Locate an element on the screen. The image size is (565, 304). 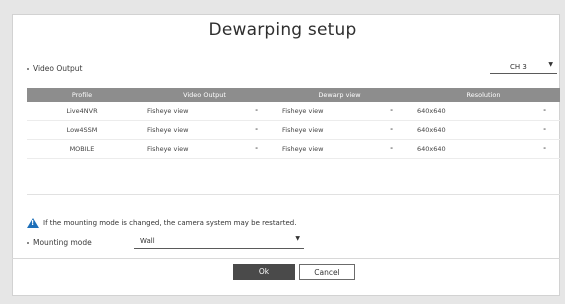
mounting-mode-value: Wall is located at coordinates (147, 241).